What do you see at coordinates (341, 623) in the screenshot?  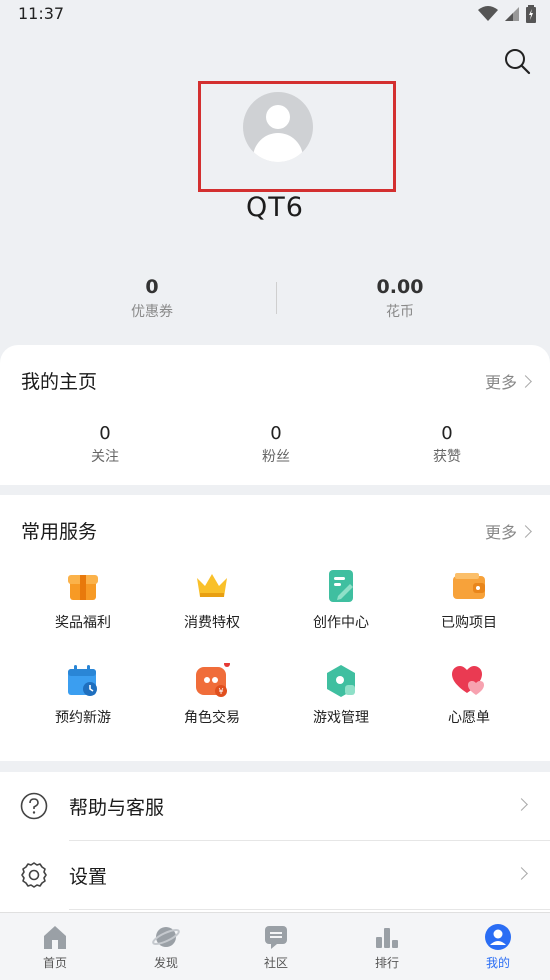 I see `service-label: 创作中心` at bounding box center [341, 623].